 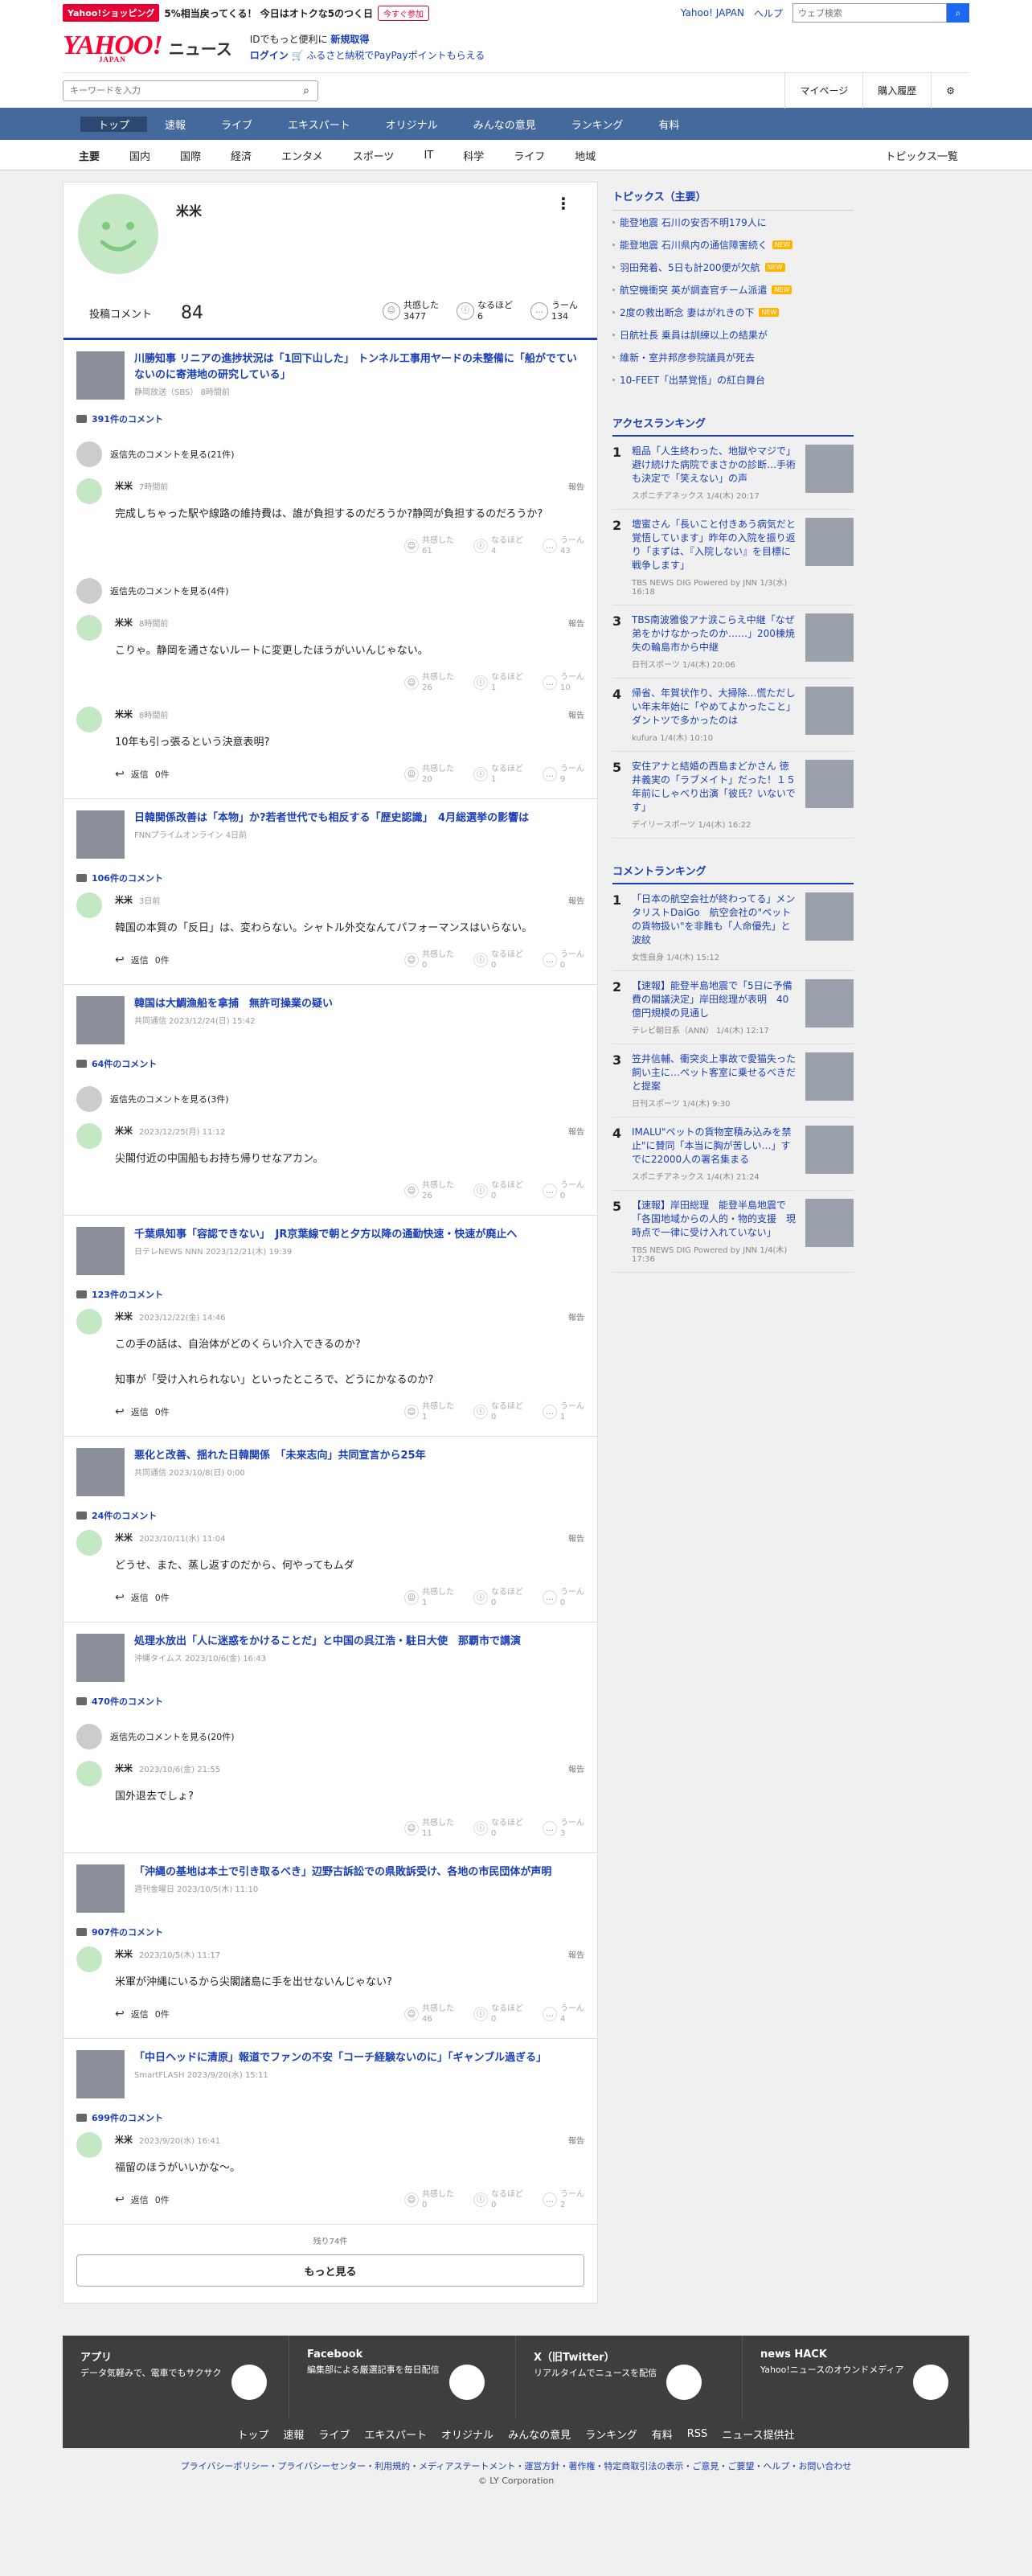 I want to click on footer-link: トップ, so click(x=252, y=2434).